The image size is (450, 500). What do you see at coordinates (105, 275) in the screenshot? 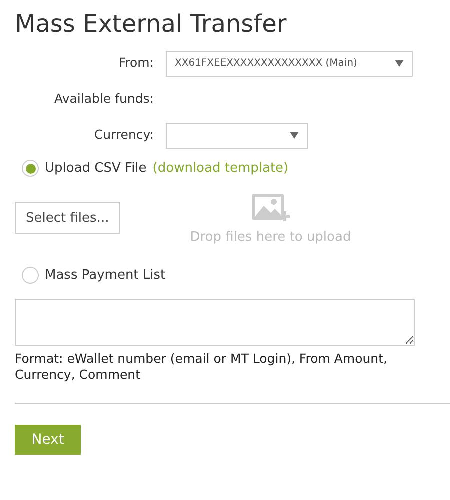
I see `option-label: Mass Payment List` at bounding box center [105, 275].